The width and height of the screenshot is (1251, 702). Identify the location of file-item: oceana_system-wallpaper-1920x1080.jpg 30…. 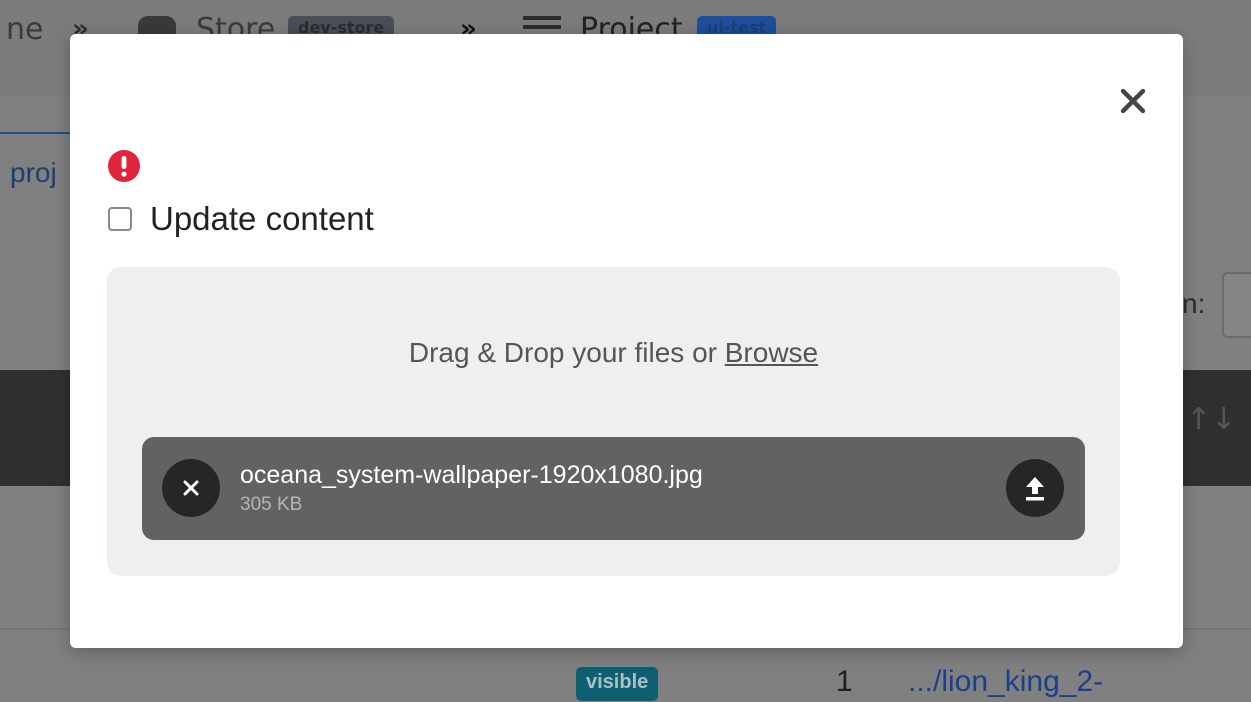
(613, 488).